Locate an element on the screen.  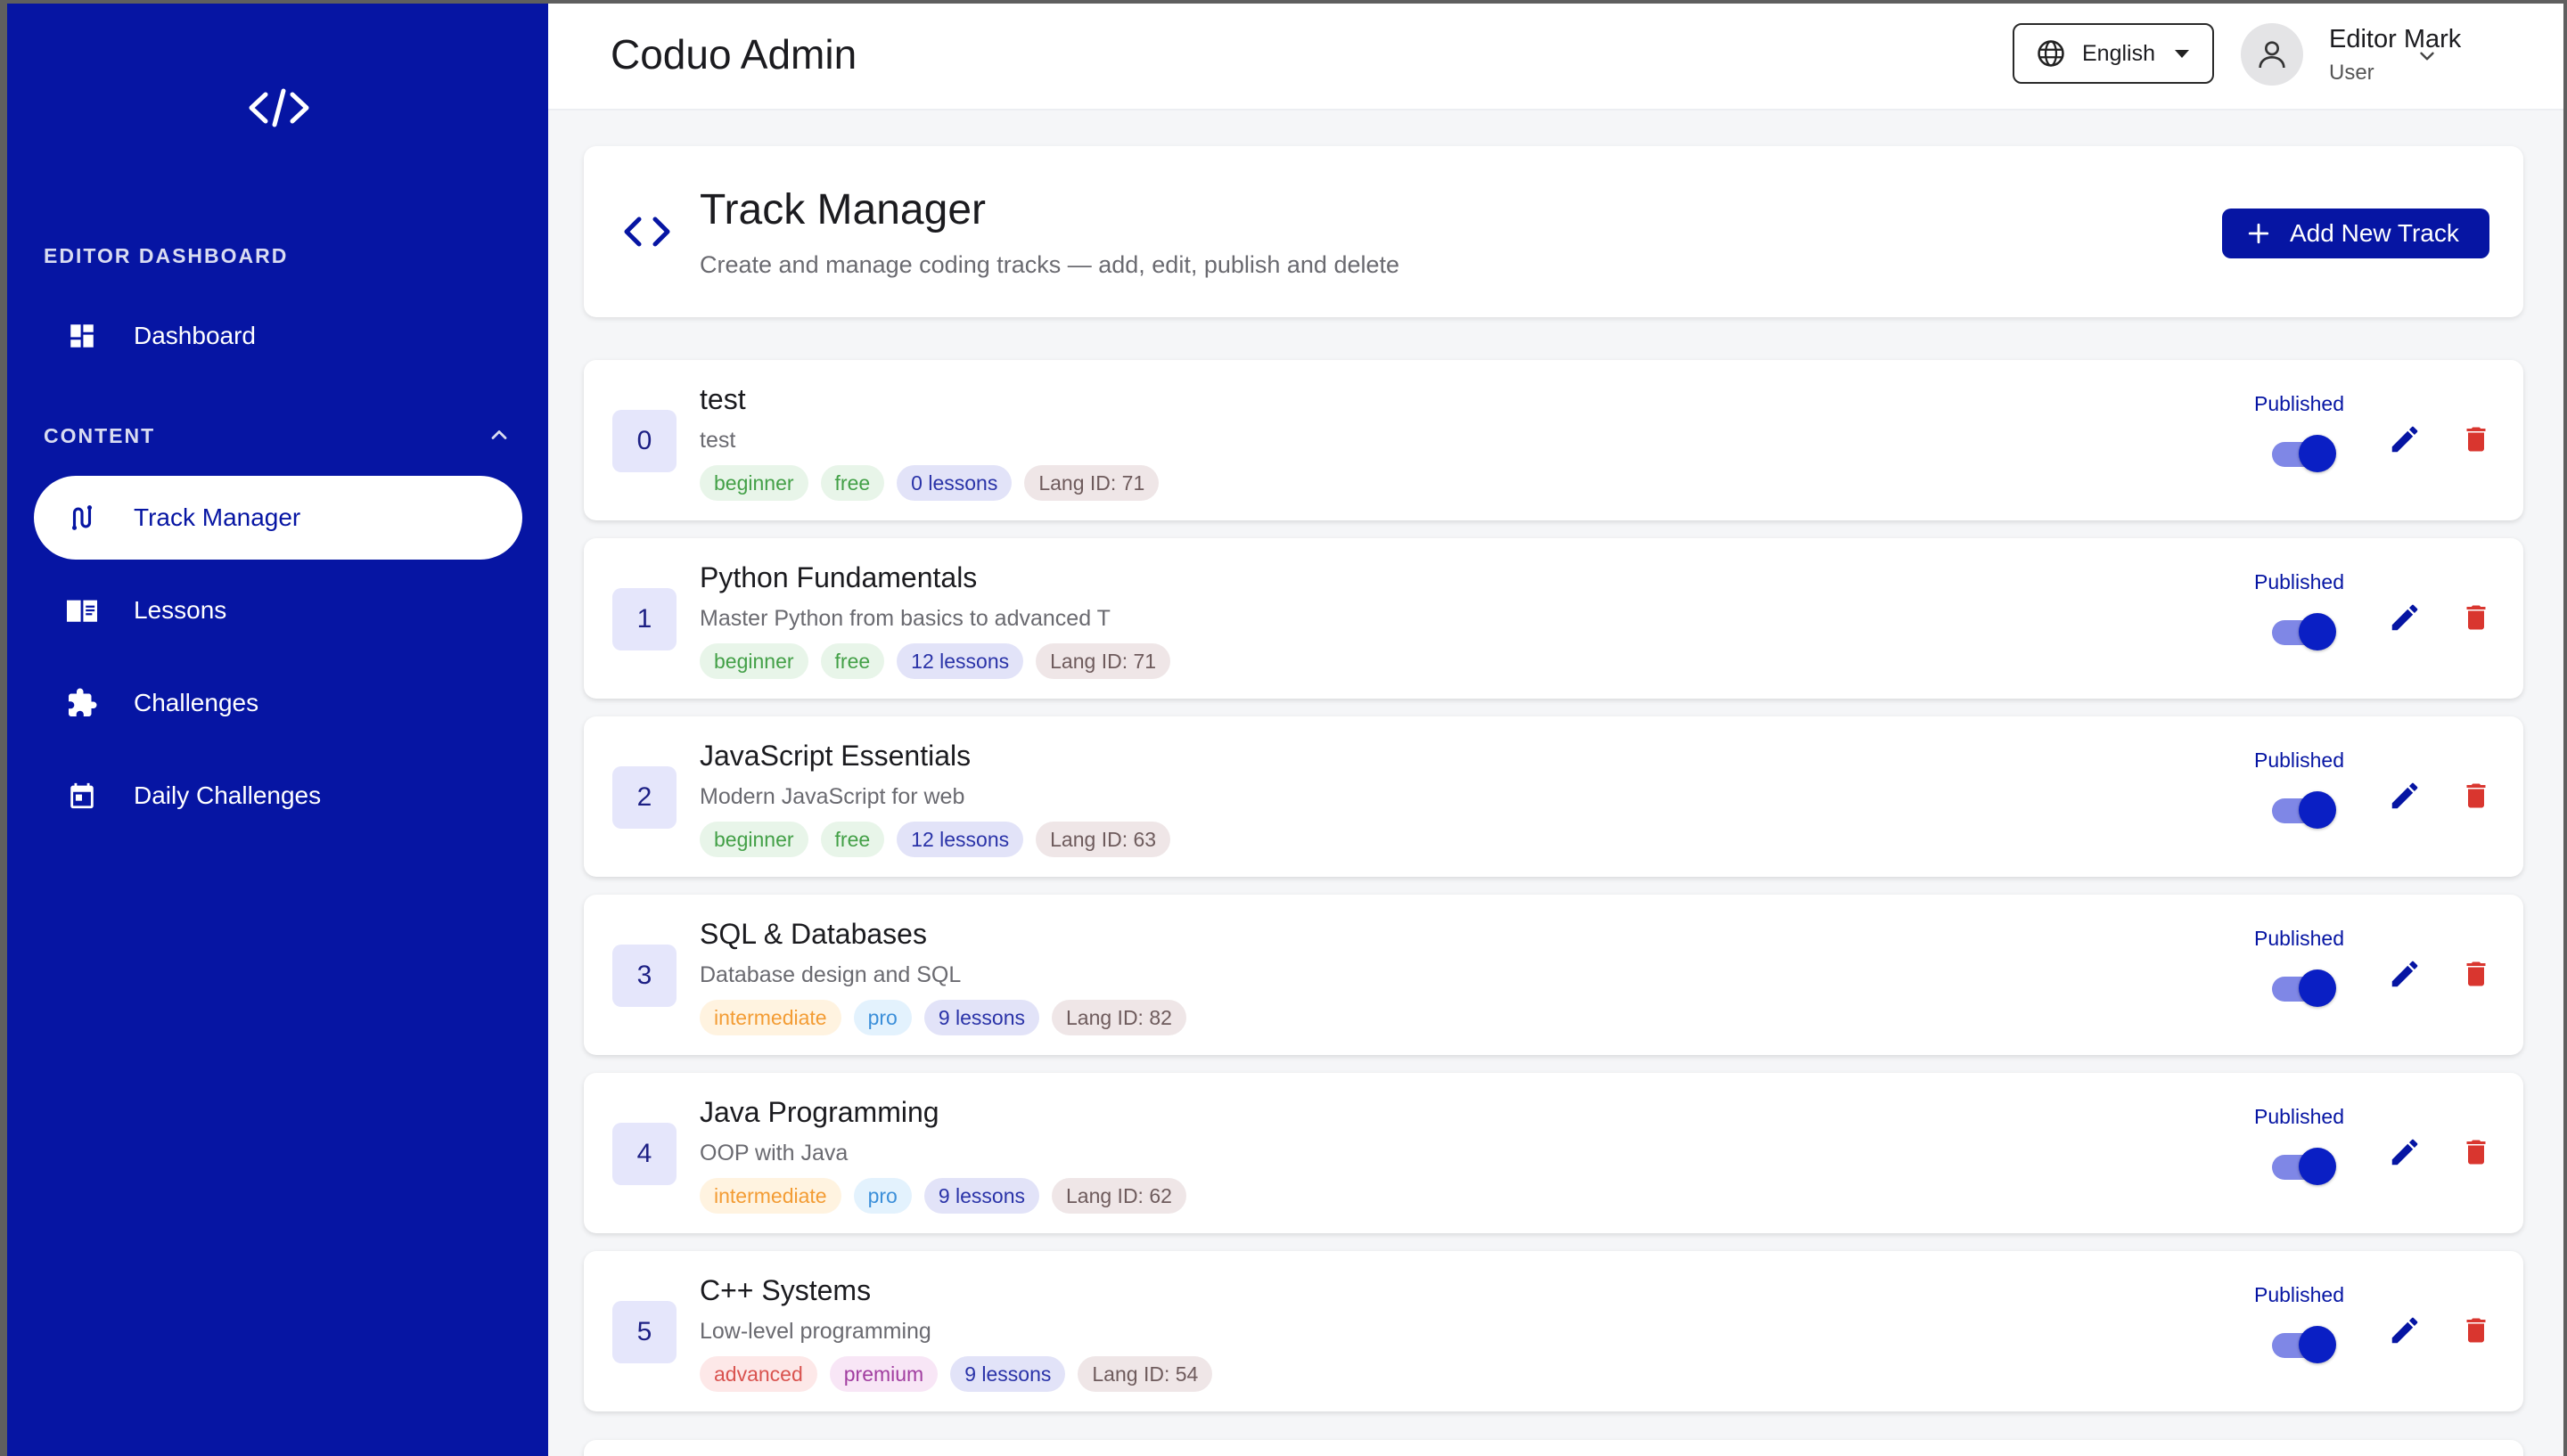
tier-chip: pro is located at coordinates (883, 1196).